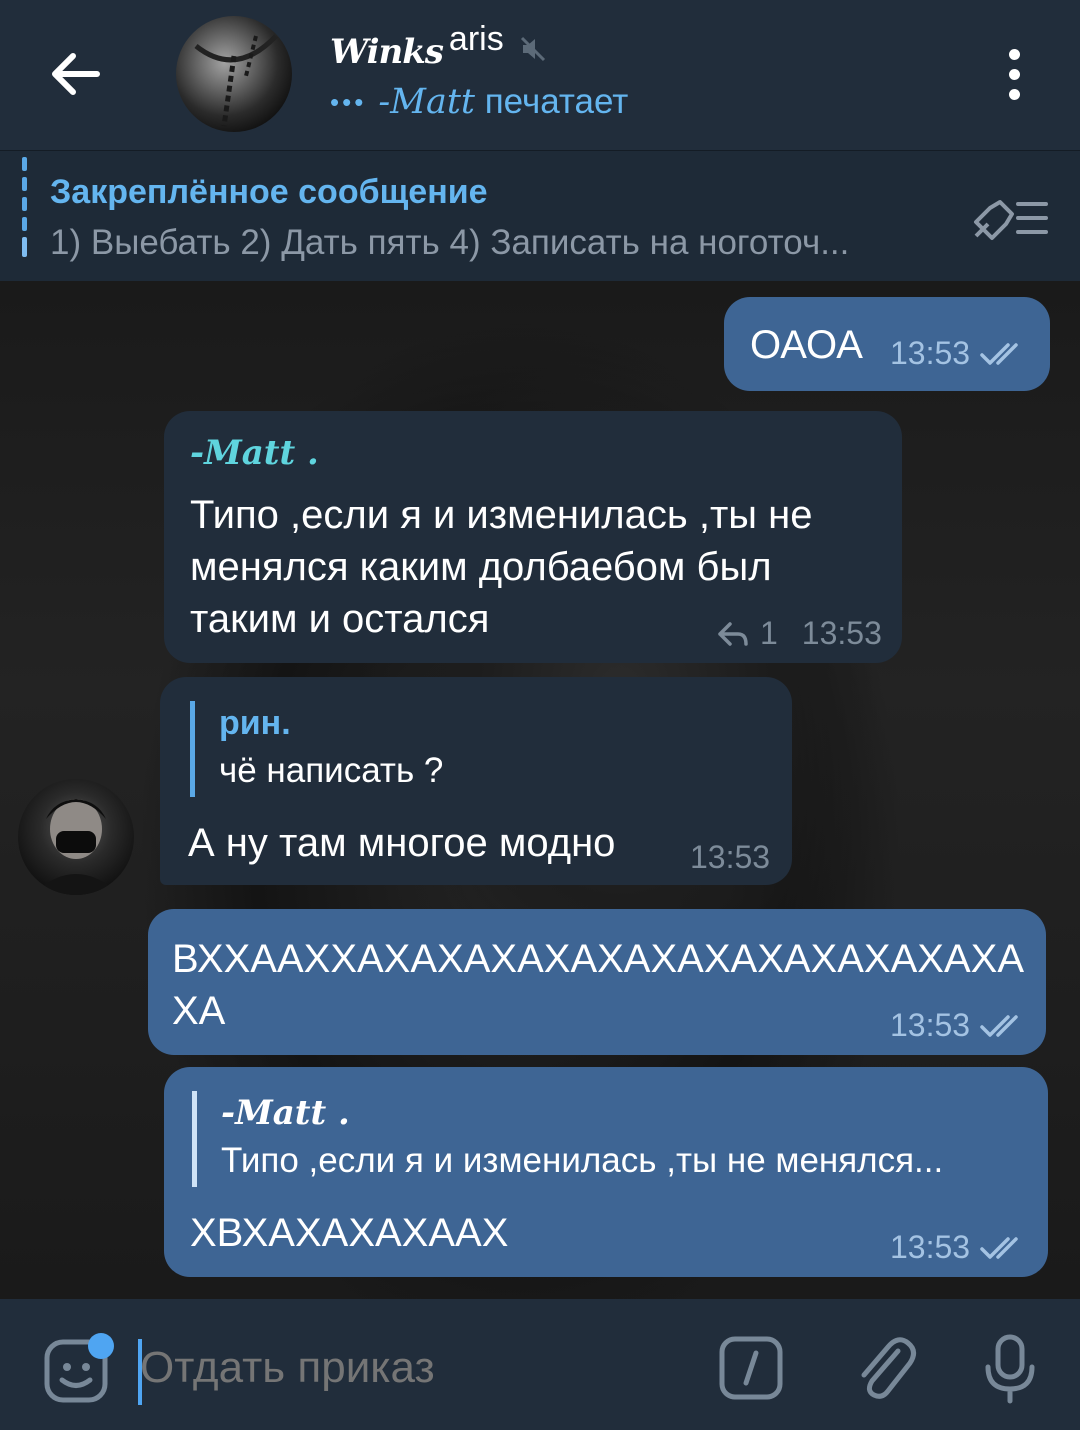  Describe the element at coordinates (887, 344) in the screenshot. I see `message-bubble-outgoing: ОАОА 13:53` at that location.